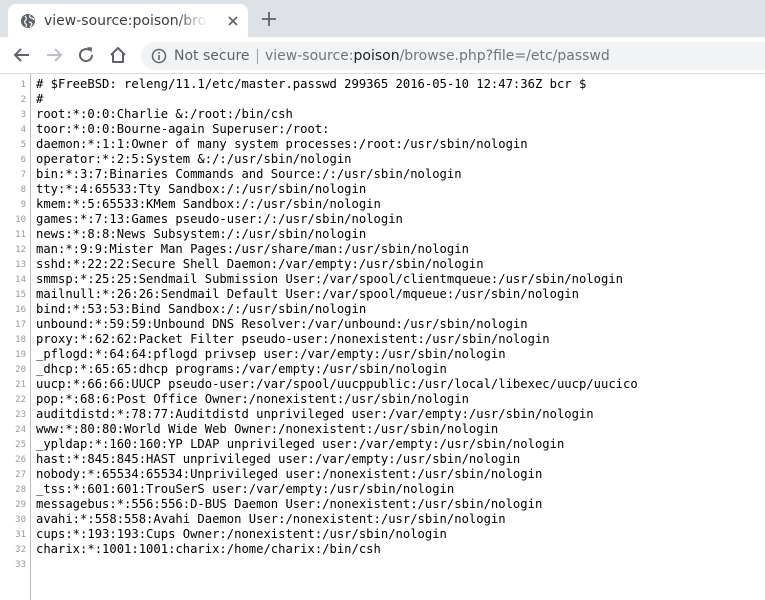  Describe the element at coordinates (20, 445) in the screenshot. I see `line-number: 25` at that location.